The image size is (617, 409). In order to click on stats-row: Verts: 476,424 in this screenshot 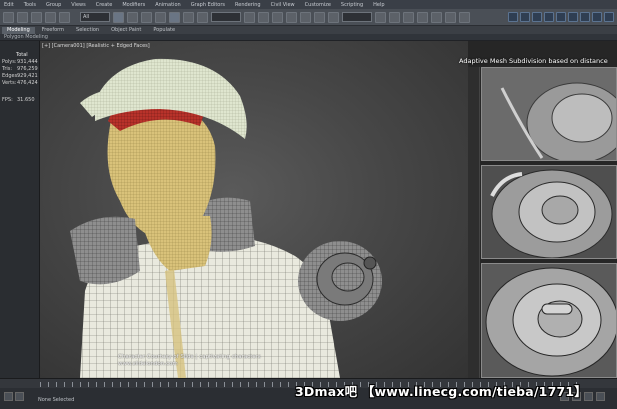, I will do `click(20, 83)`.